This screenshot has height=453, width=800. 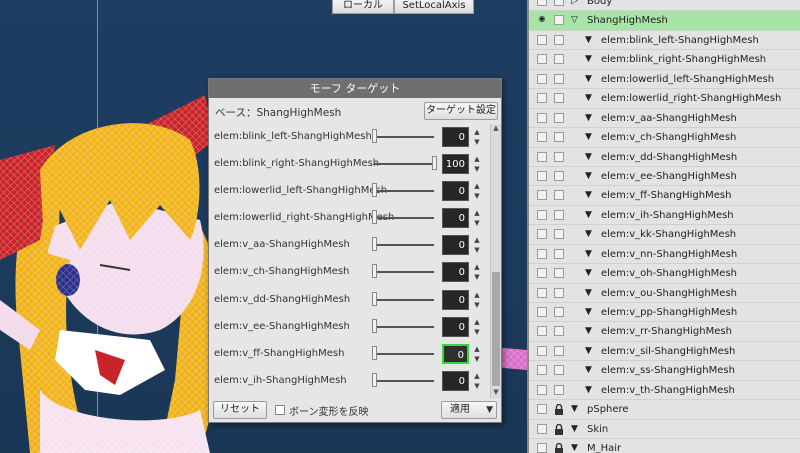 What do you see at coordinates (461, 111) in the screenshot?
I see `target-settings-button: ターゲット設定` at bounding box center [461, 111].